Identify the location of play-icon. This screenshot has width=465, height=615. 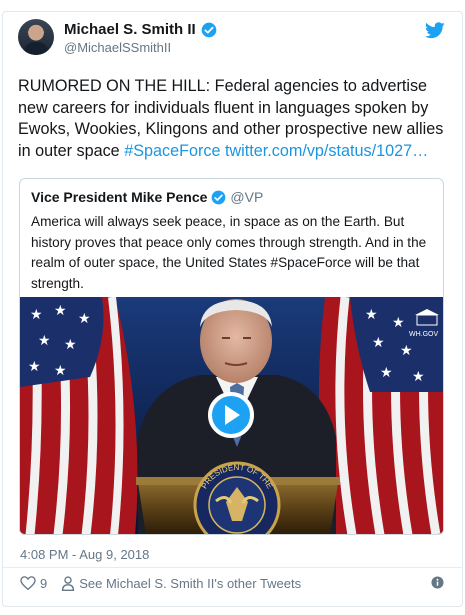
(231, 415).